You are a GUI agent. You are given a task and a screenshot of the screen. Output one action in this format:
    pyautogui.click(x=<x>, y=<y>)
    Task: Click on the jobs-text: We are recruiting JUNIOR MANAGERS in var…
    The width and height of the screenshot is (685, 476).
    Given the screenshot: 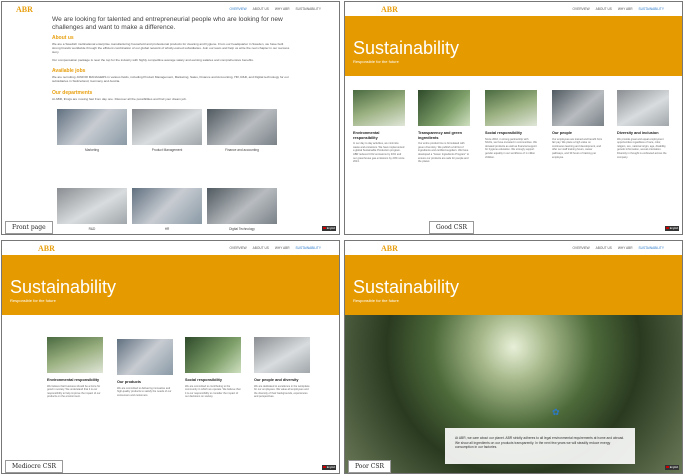 What is the action you would take?
    pyautogui.click(x=170, y=79)
    